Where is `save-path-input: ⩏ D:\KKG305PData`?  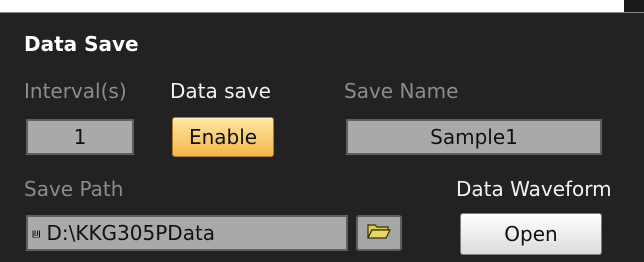
save-path-input: ⩏ D:\KKG305PData is located at coordinates (187, 233).